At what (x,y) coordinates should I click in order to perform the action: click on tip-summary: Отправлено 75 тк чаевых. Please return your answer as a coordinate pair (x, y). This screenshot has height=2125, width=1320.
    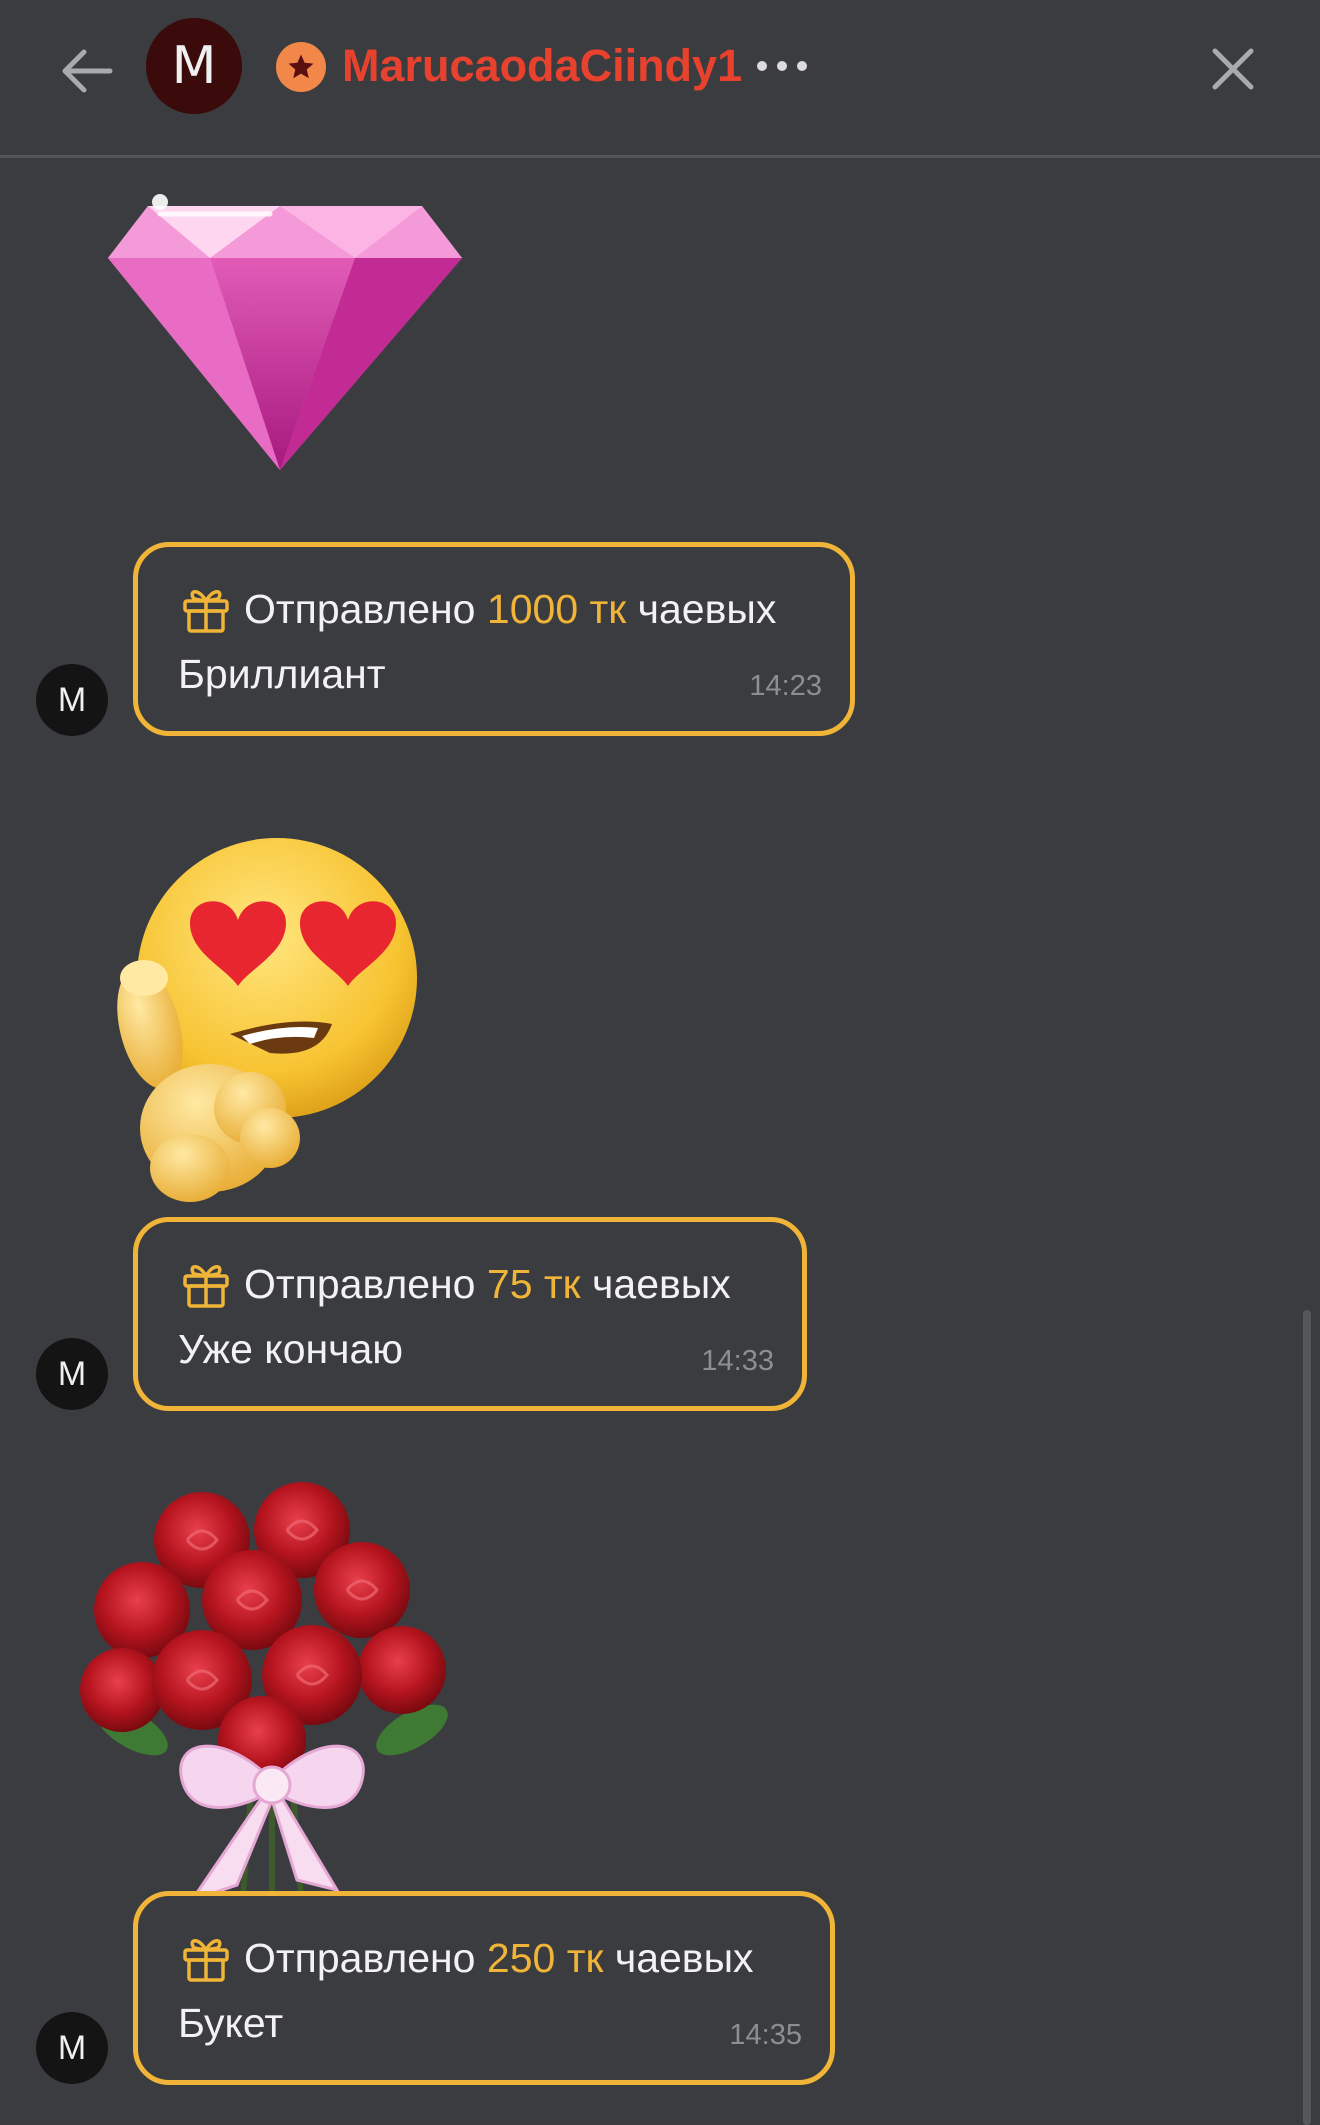
    Looking at the image, I should click on (455, 1284).